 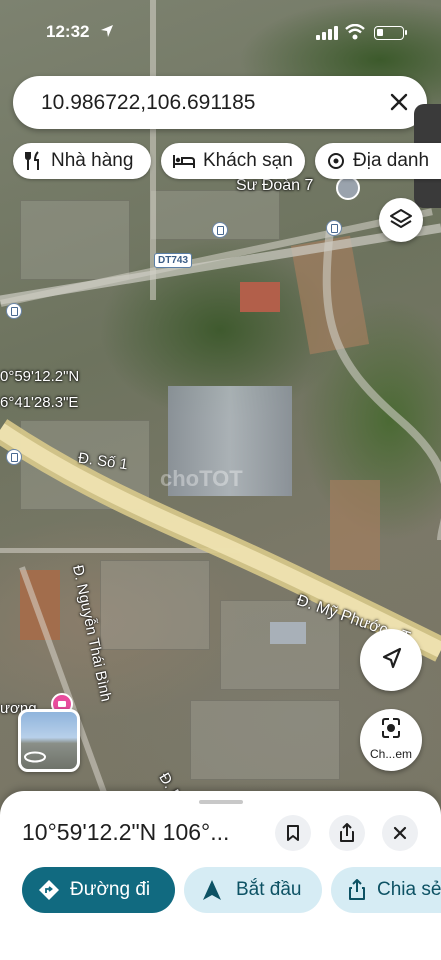 I want to click on location-arrow-icon, so click(x=107, y=31).